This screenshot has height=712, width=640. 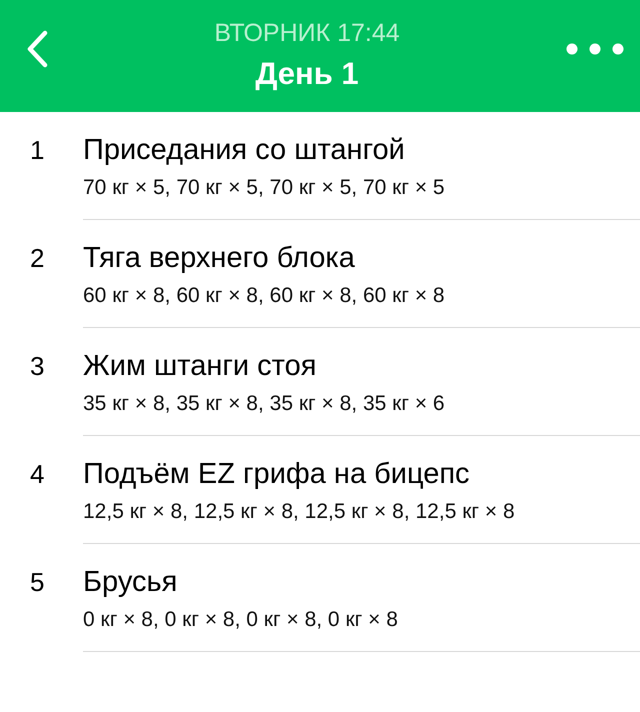 I want to click on back-button, so click(x=37, y=49).